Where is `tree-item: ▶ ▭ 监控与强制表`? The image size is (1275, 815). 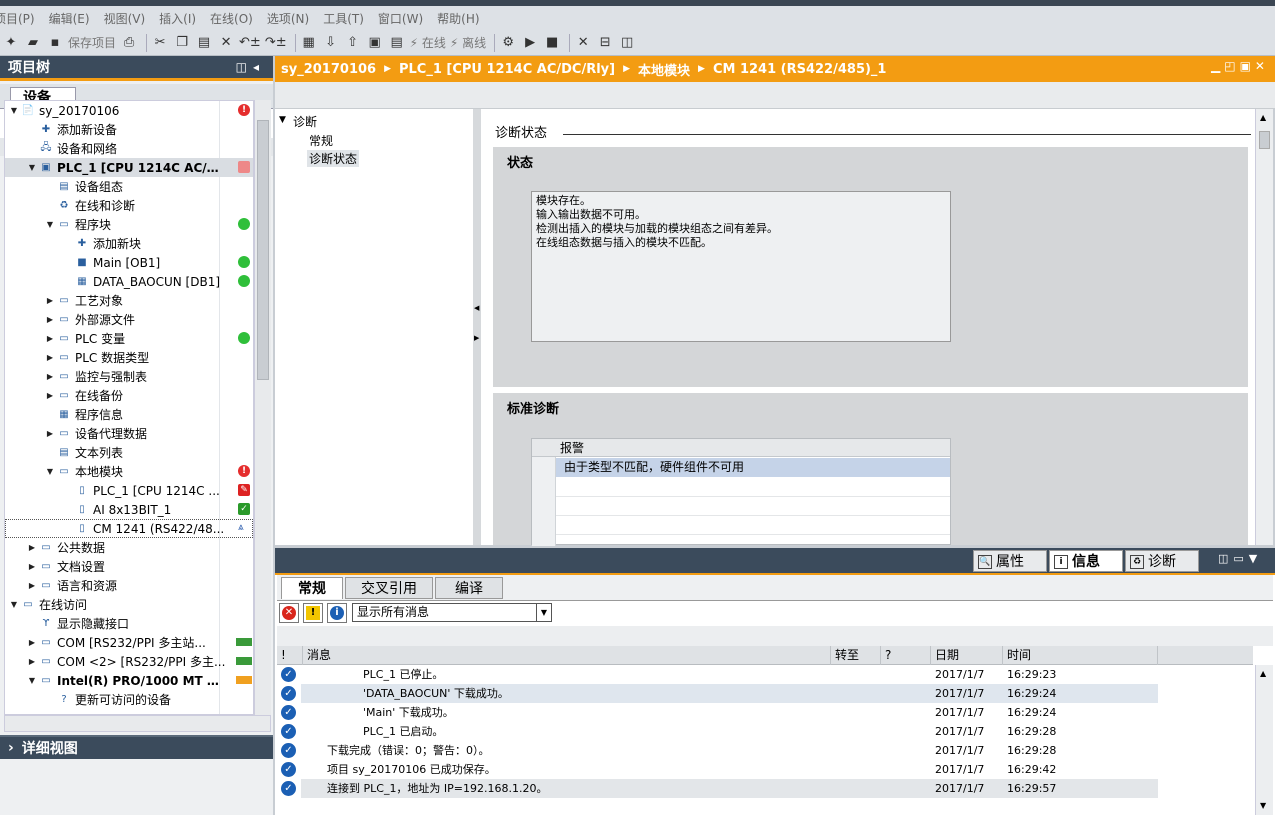 tree-item: ▶ ▭ 监控与强制表 is located at coordinates (129, 376).